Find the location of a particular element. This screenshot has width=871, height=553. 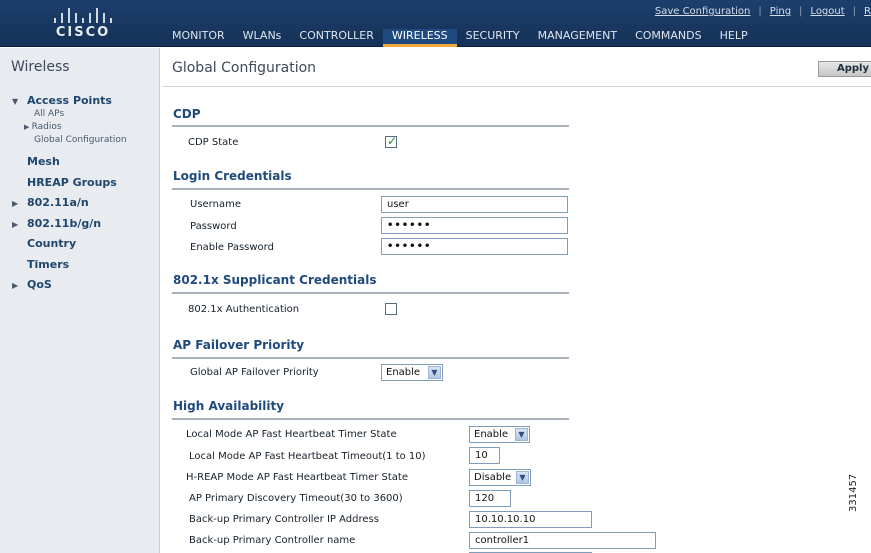

cdp-state-checkbox: ✓ is located at coordinates (391, 141).